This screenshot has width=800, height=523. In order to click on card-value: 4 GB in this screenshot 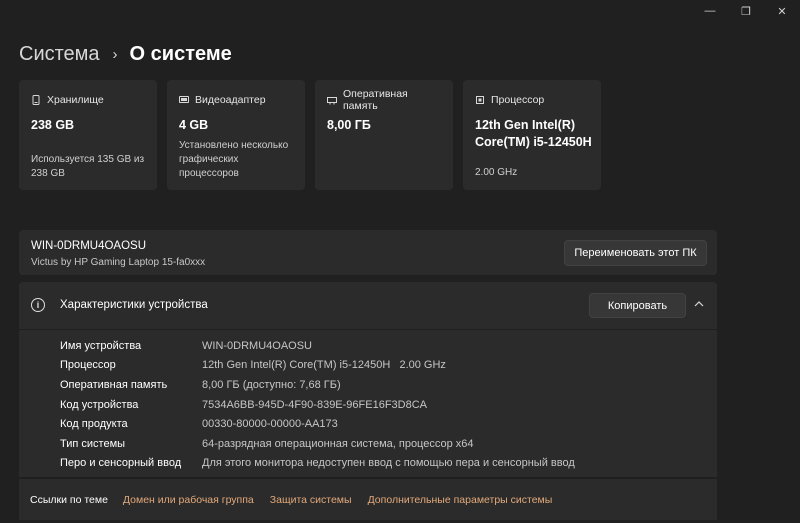, I will do `click(194, 125)`.